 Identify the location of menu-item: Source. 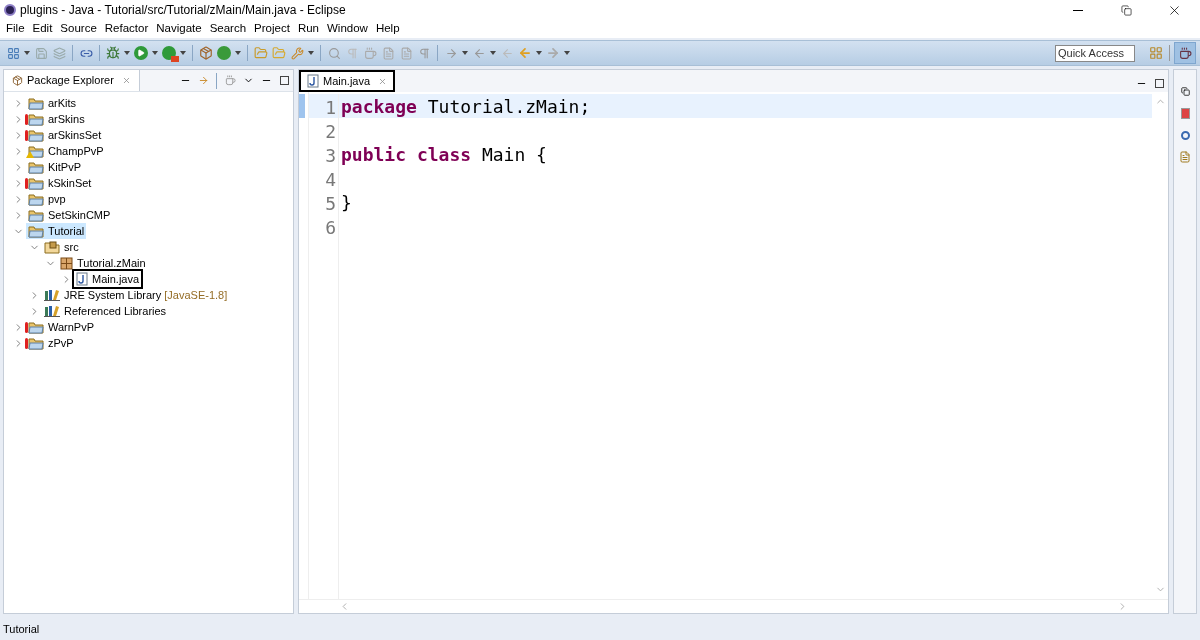
(78, 29).